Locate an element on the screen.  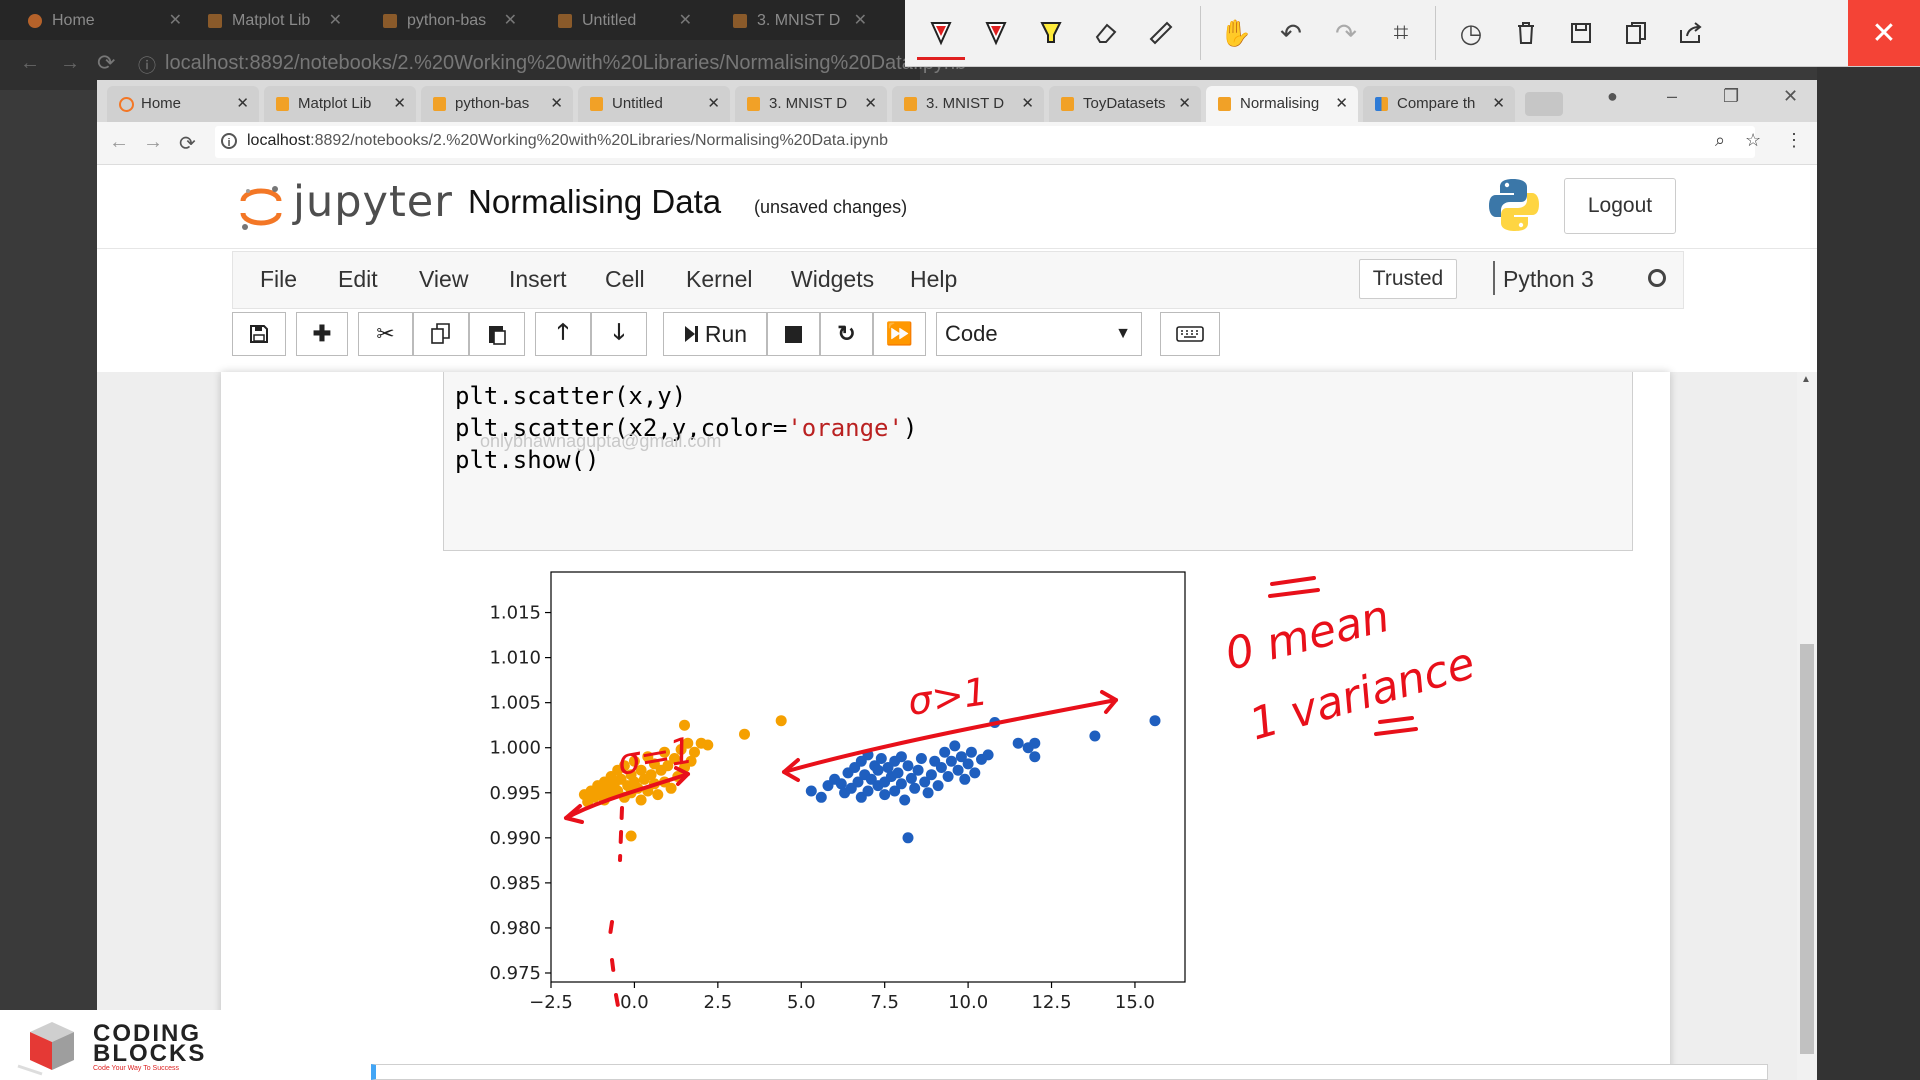
cell-type-select: Code ▼ is located at coordinates (1039, 334).